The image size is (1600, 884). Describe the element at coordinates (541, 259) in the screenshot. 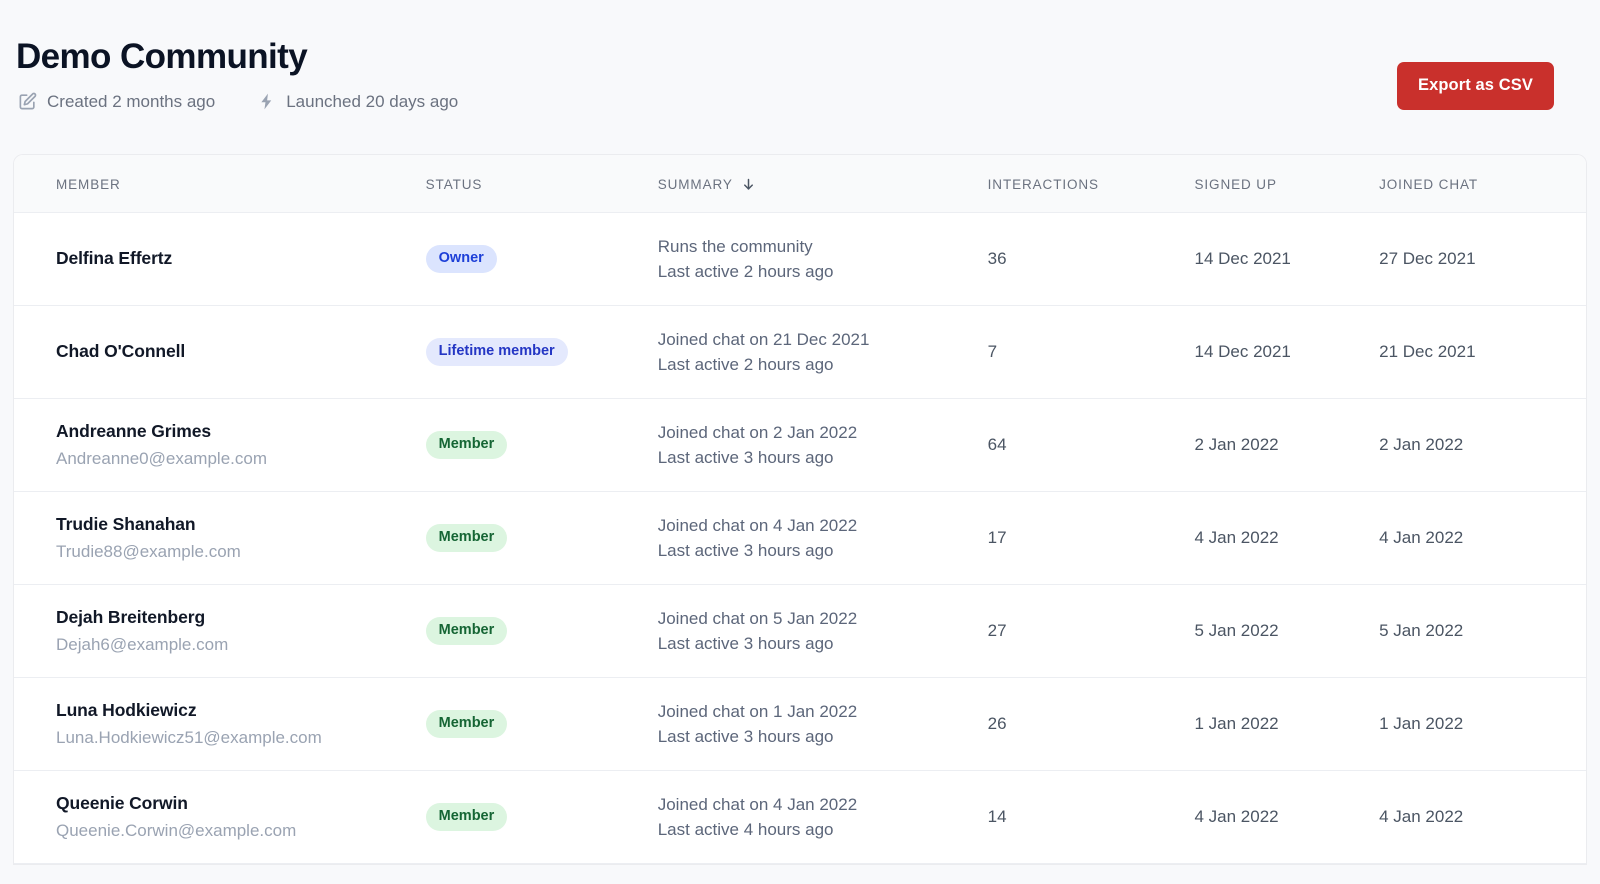

I see `cell-status: Owner` at that location.